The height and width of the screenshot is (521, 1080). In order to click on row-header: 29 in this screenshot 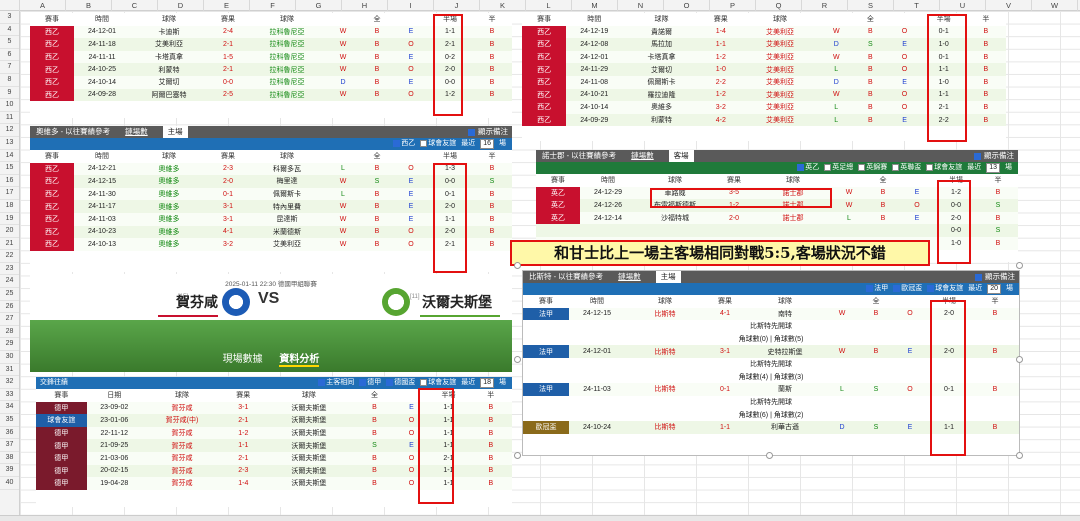, I will do `click(9, 345)`.